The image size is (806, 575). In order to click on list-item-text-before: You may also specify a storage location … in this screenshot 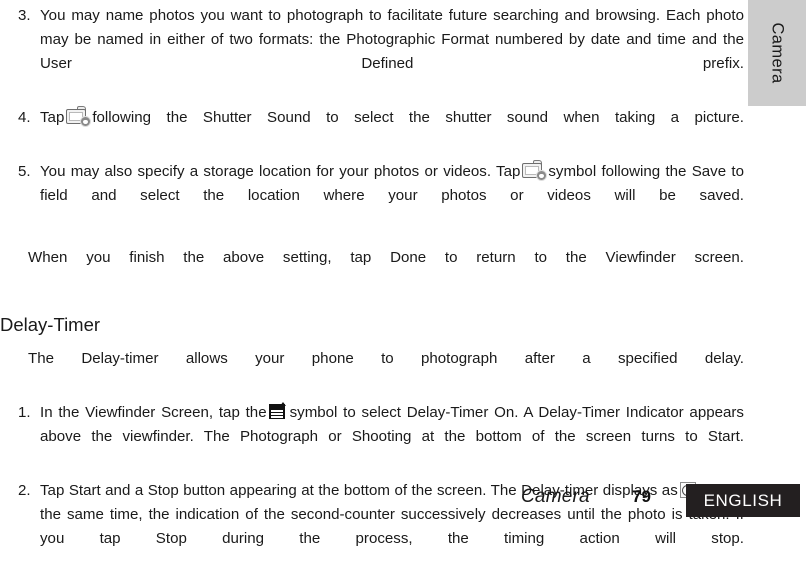, I will do `click(280, 171)`.